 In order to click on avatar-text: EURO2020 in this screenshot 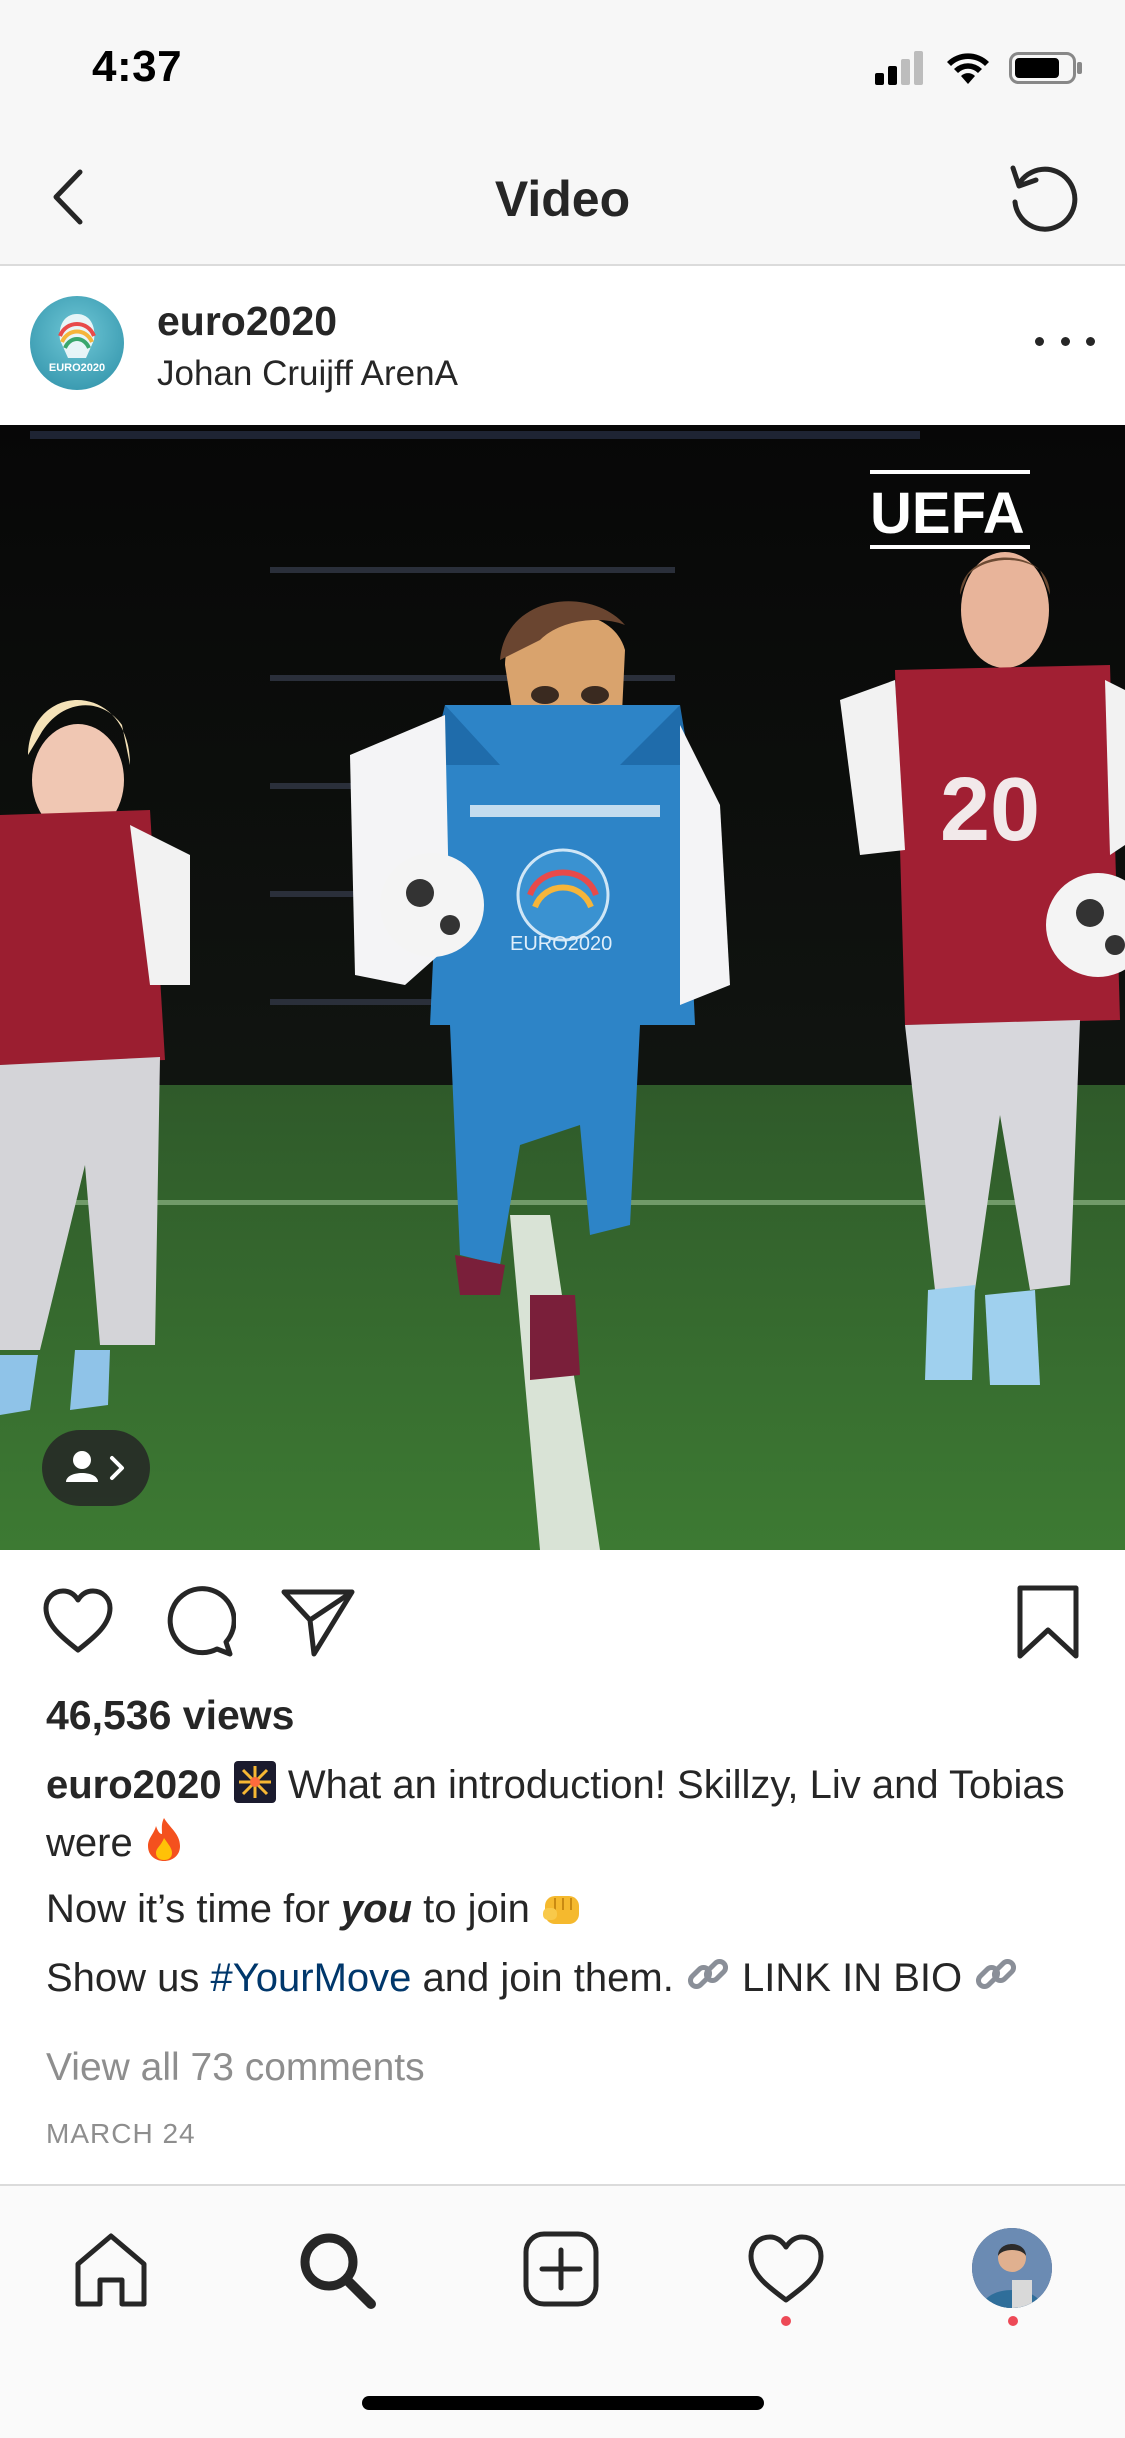, I will do `click(77, 368)`.